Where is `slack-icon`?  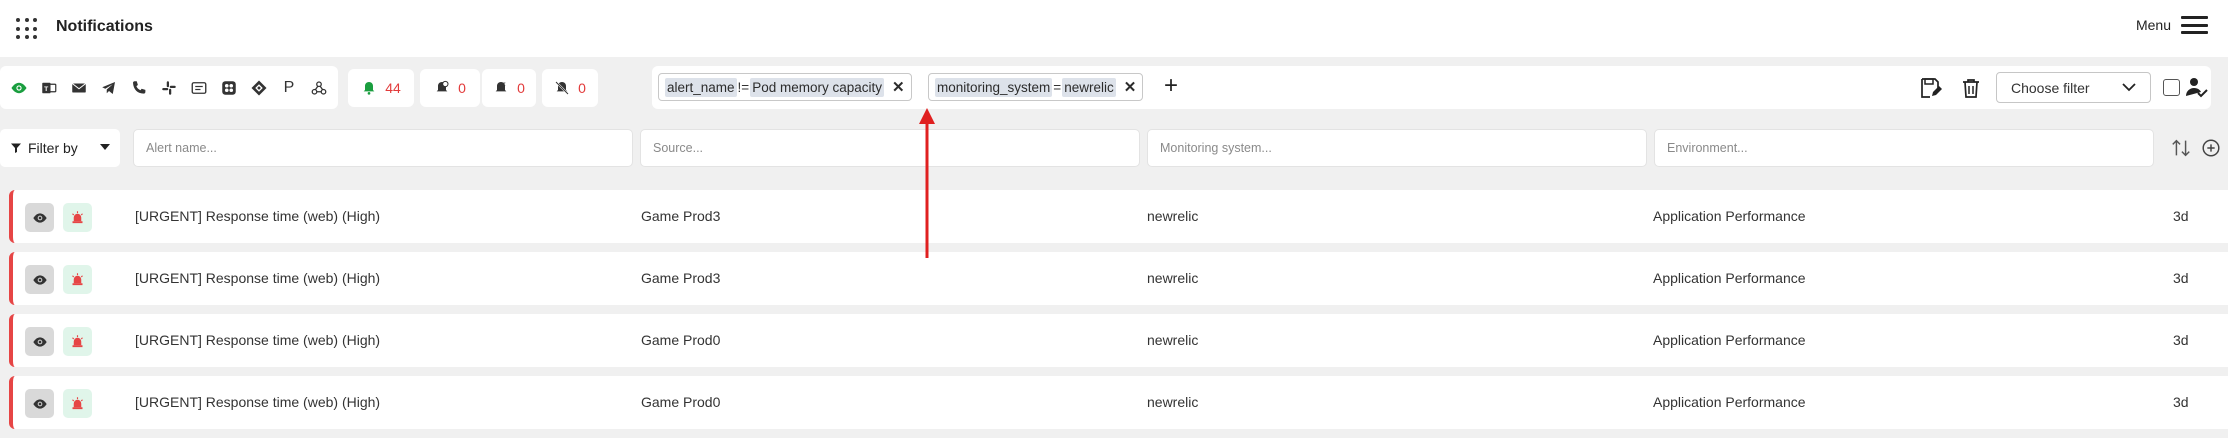 slack-icon is located at coordinates (169, 88).